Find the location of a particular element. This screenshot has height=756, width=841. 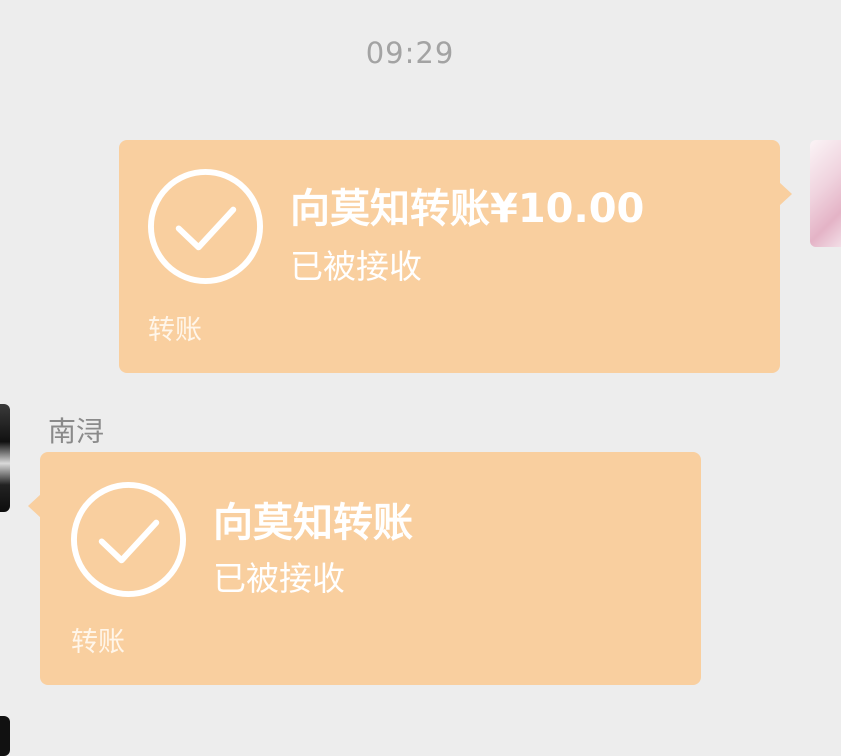

sender-avatar is located at coordinates (5, 458).